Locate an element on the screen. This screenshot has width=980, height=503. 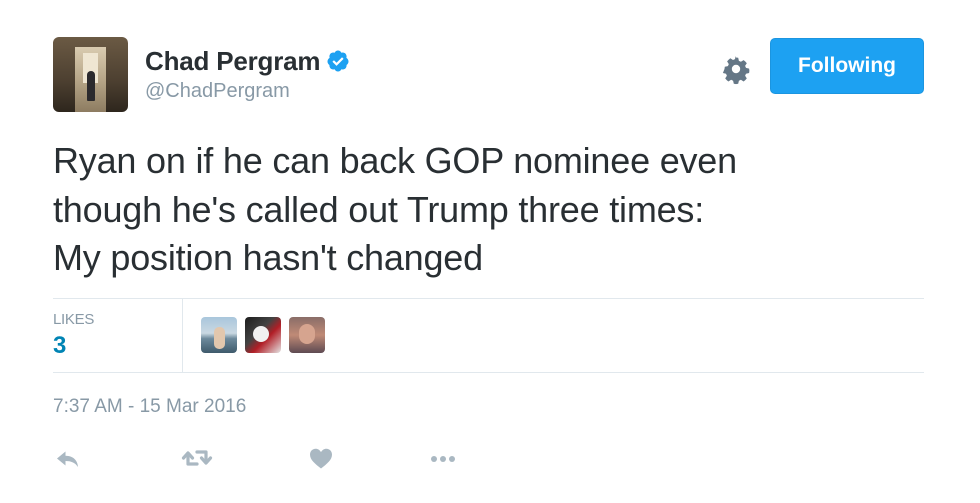
following-button: Following is located at coordinates (847, 66).